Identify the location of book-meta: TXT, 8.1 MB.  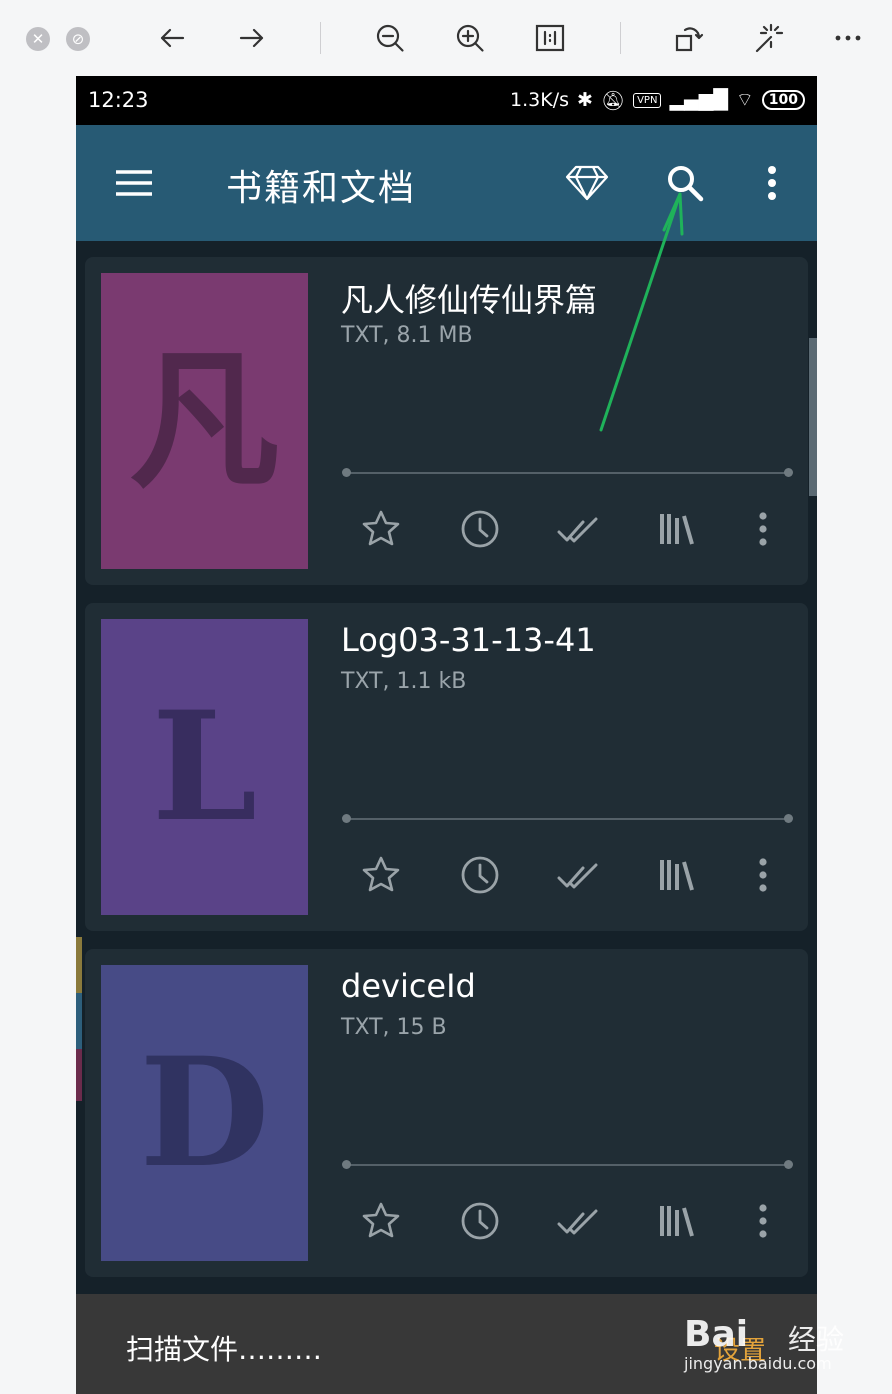
(407, 335).